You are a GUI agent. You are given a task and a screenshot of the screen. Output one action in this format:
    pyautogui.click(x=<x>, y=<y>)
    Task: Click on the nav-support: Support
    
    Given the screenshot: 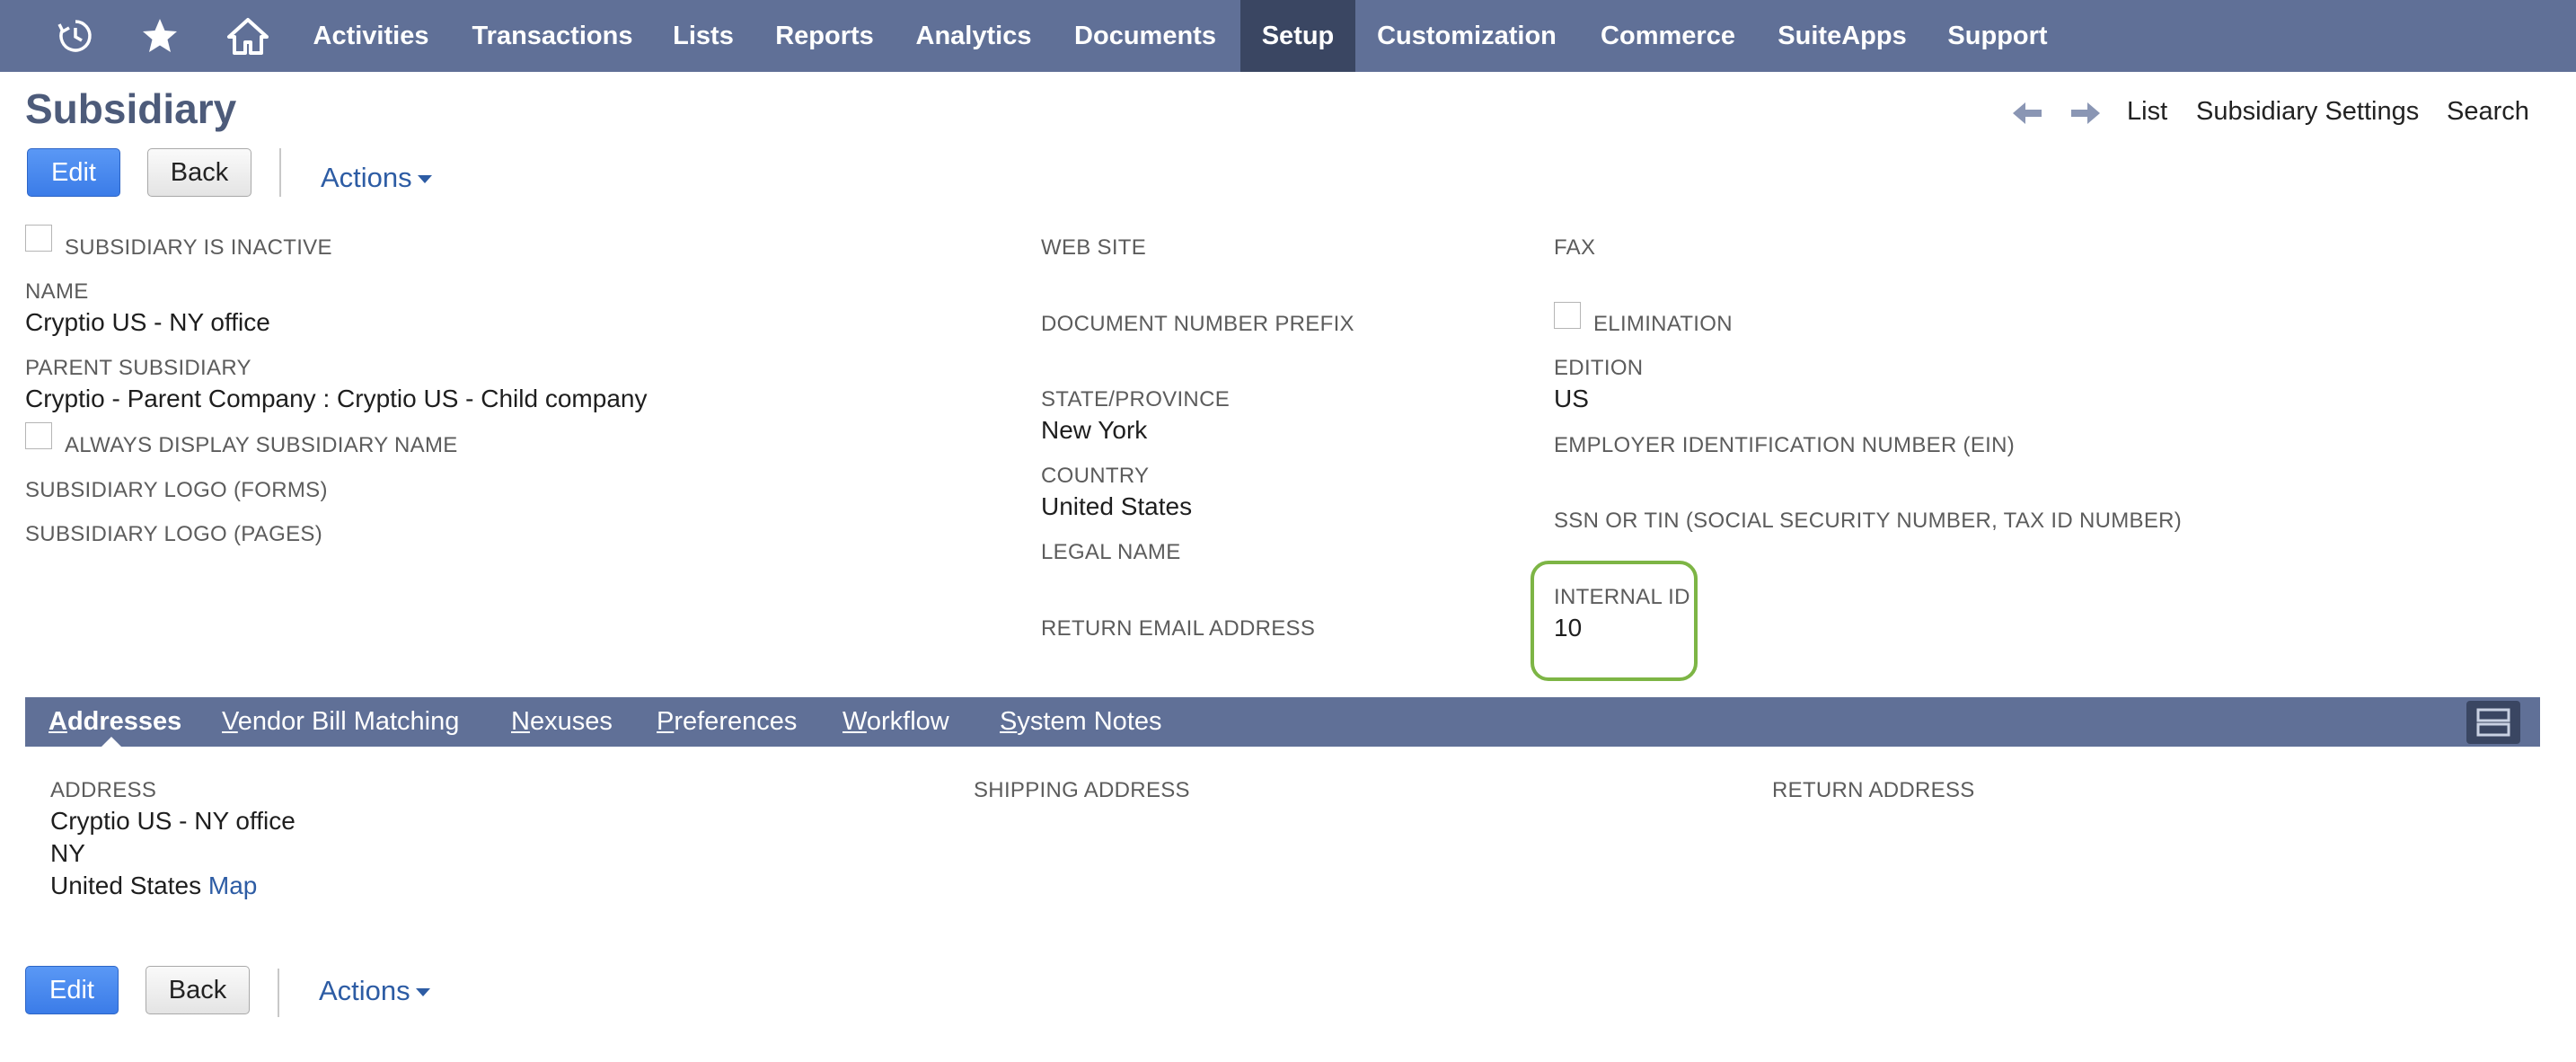 What is the action you would take?
    pyautogui.click(x=1998, y=36)
    